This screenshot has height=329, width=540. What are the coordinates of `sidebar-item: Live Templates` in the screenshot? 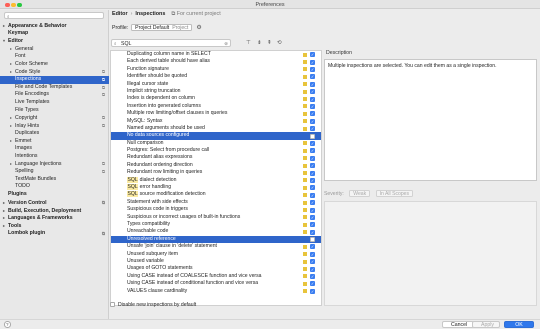 It's located at (54, 103).